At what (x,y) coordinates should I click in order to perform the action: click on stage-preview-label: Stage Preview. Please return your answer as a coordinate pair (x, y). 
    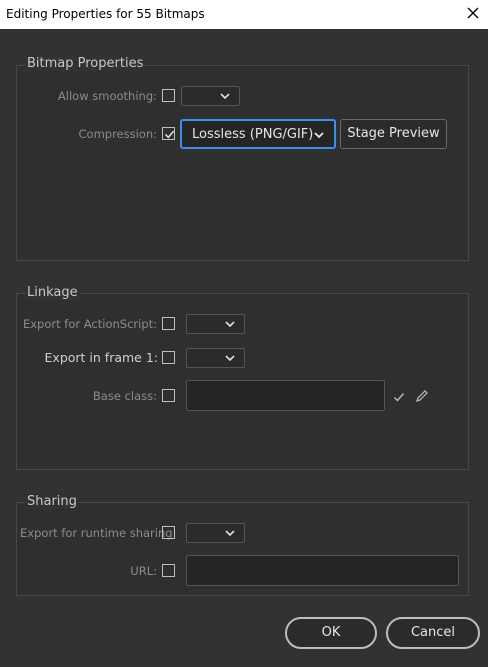
    Looking at the image, I should click on (393, 133).